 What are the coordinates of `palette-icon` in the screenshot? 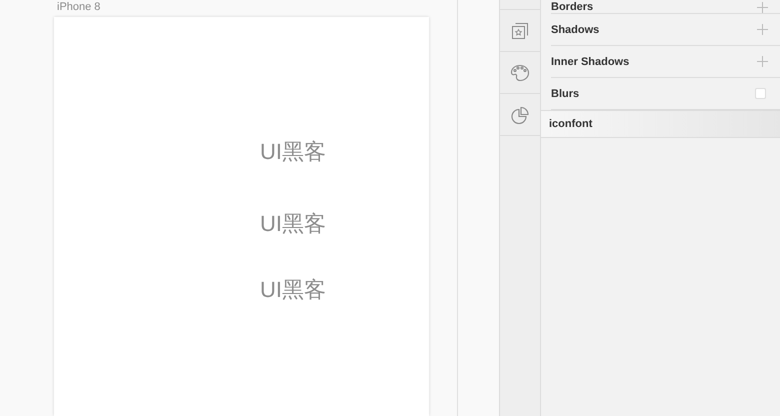 It's located at (520, 73).